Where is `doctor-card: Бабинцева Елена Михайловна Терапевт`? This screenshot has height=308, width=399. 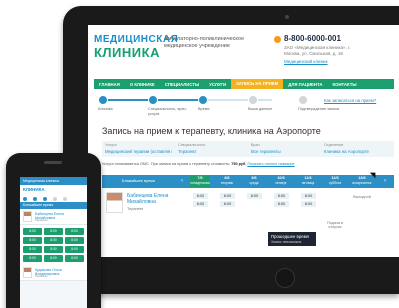
doctor-card: Бабинцева Елена Михайловна Терапевт is located at coordinates (152, 220).